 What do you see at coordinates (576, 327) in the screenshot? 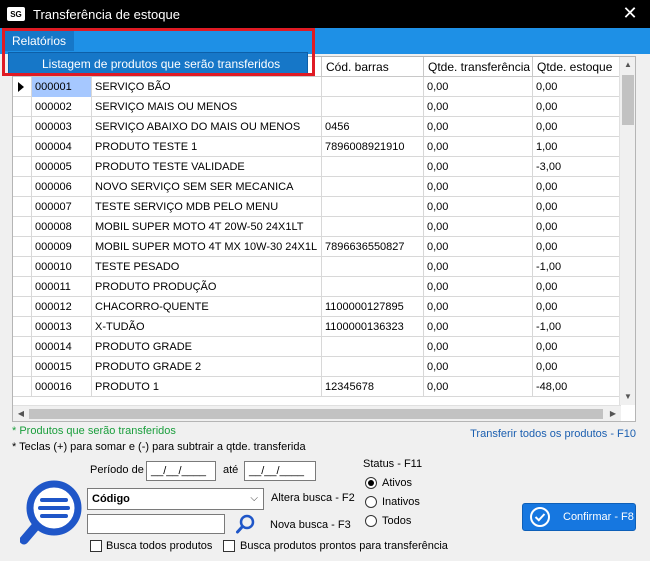
I see `cell-qtde-estoque: -1,00` at bounding box center [576, 327].